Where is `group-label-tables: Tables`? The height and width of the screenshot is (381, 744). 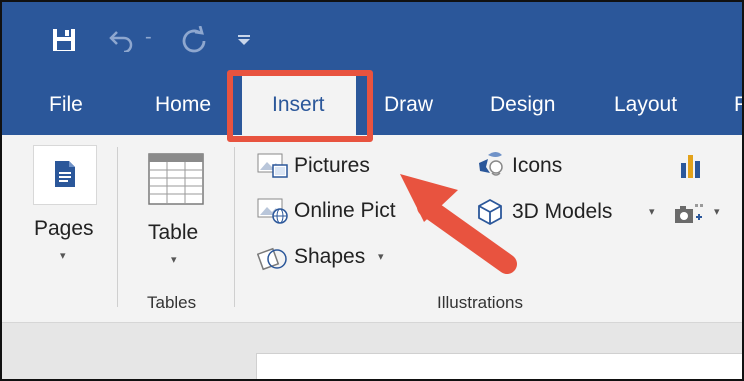 group-label-tables: Tables is located at coordinates (172, 302).